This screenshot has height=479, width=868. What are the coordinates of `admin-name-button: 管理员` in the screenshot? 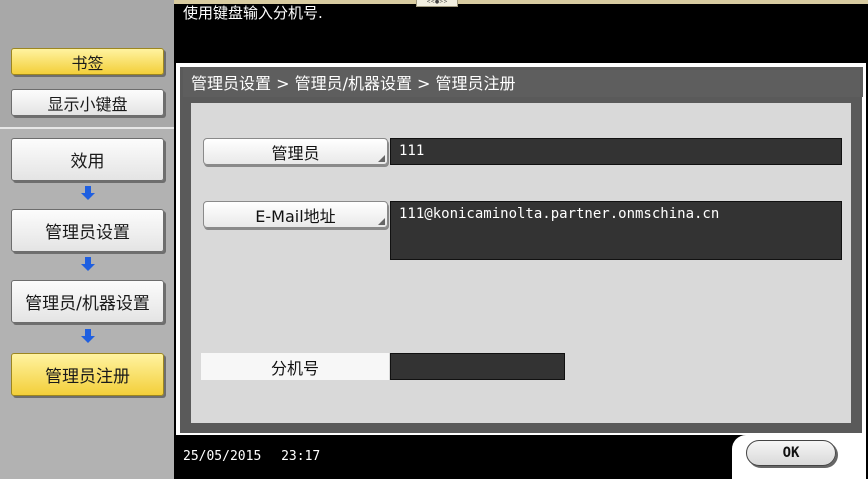 It's located at (295, 151).